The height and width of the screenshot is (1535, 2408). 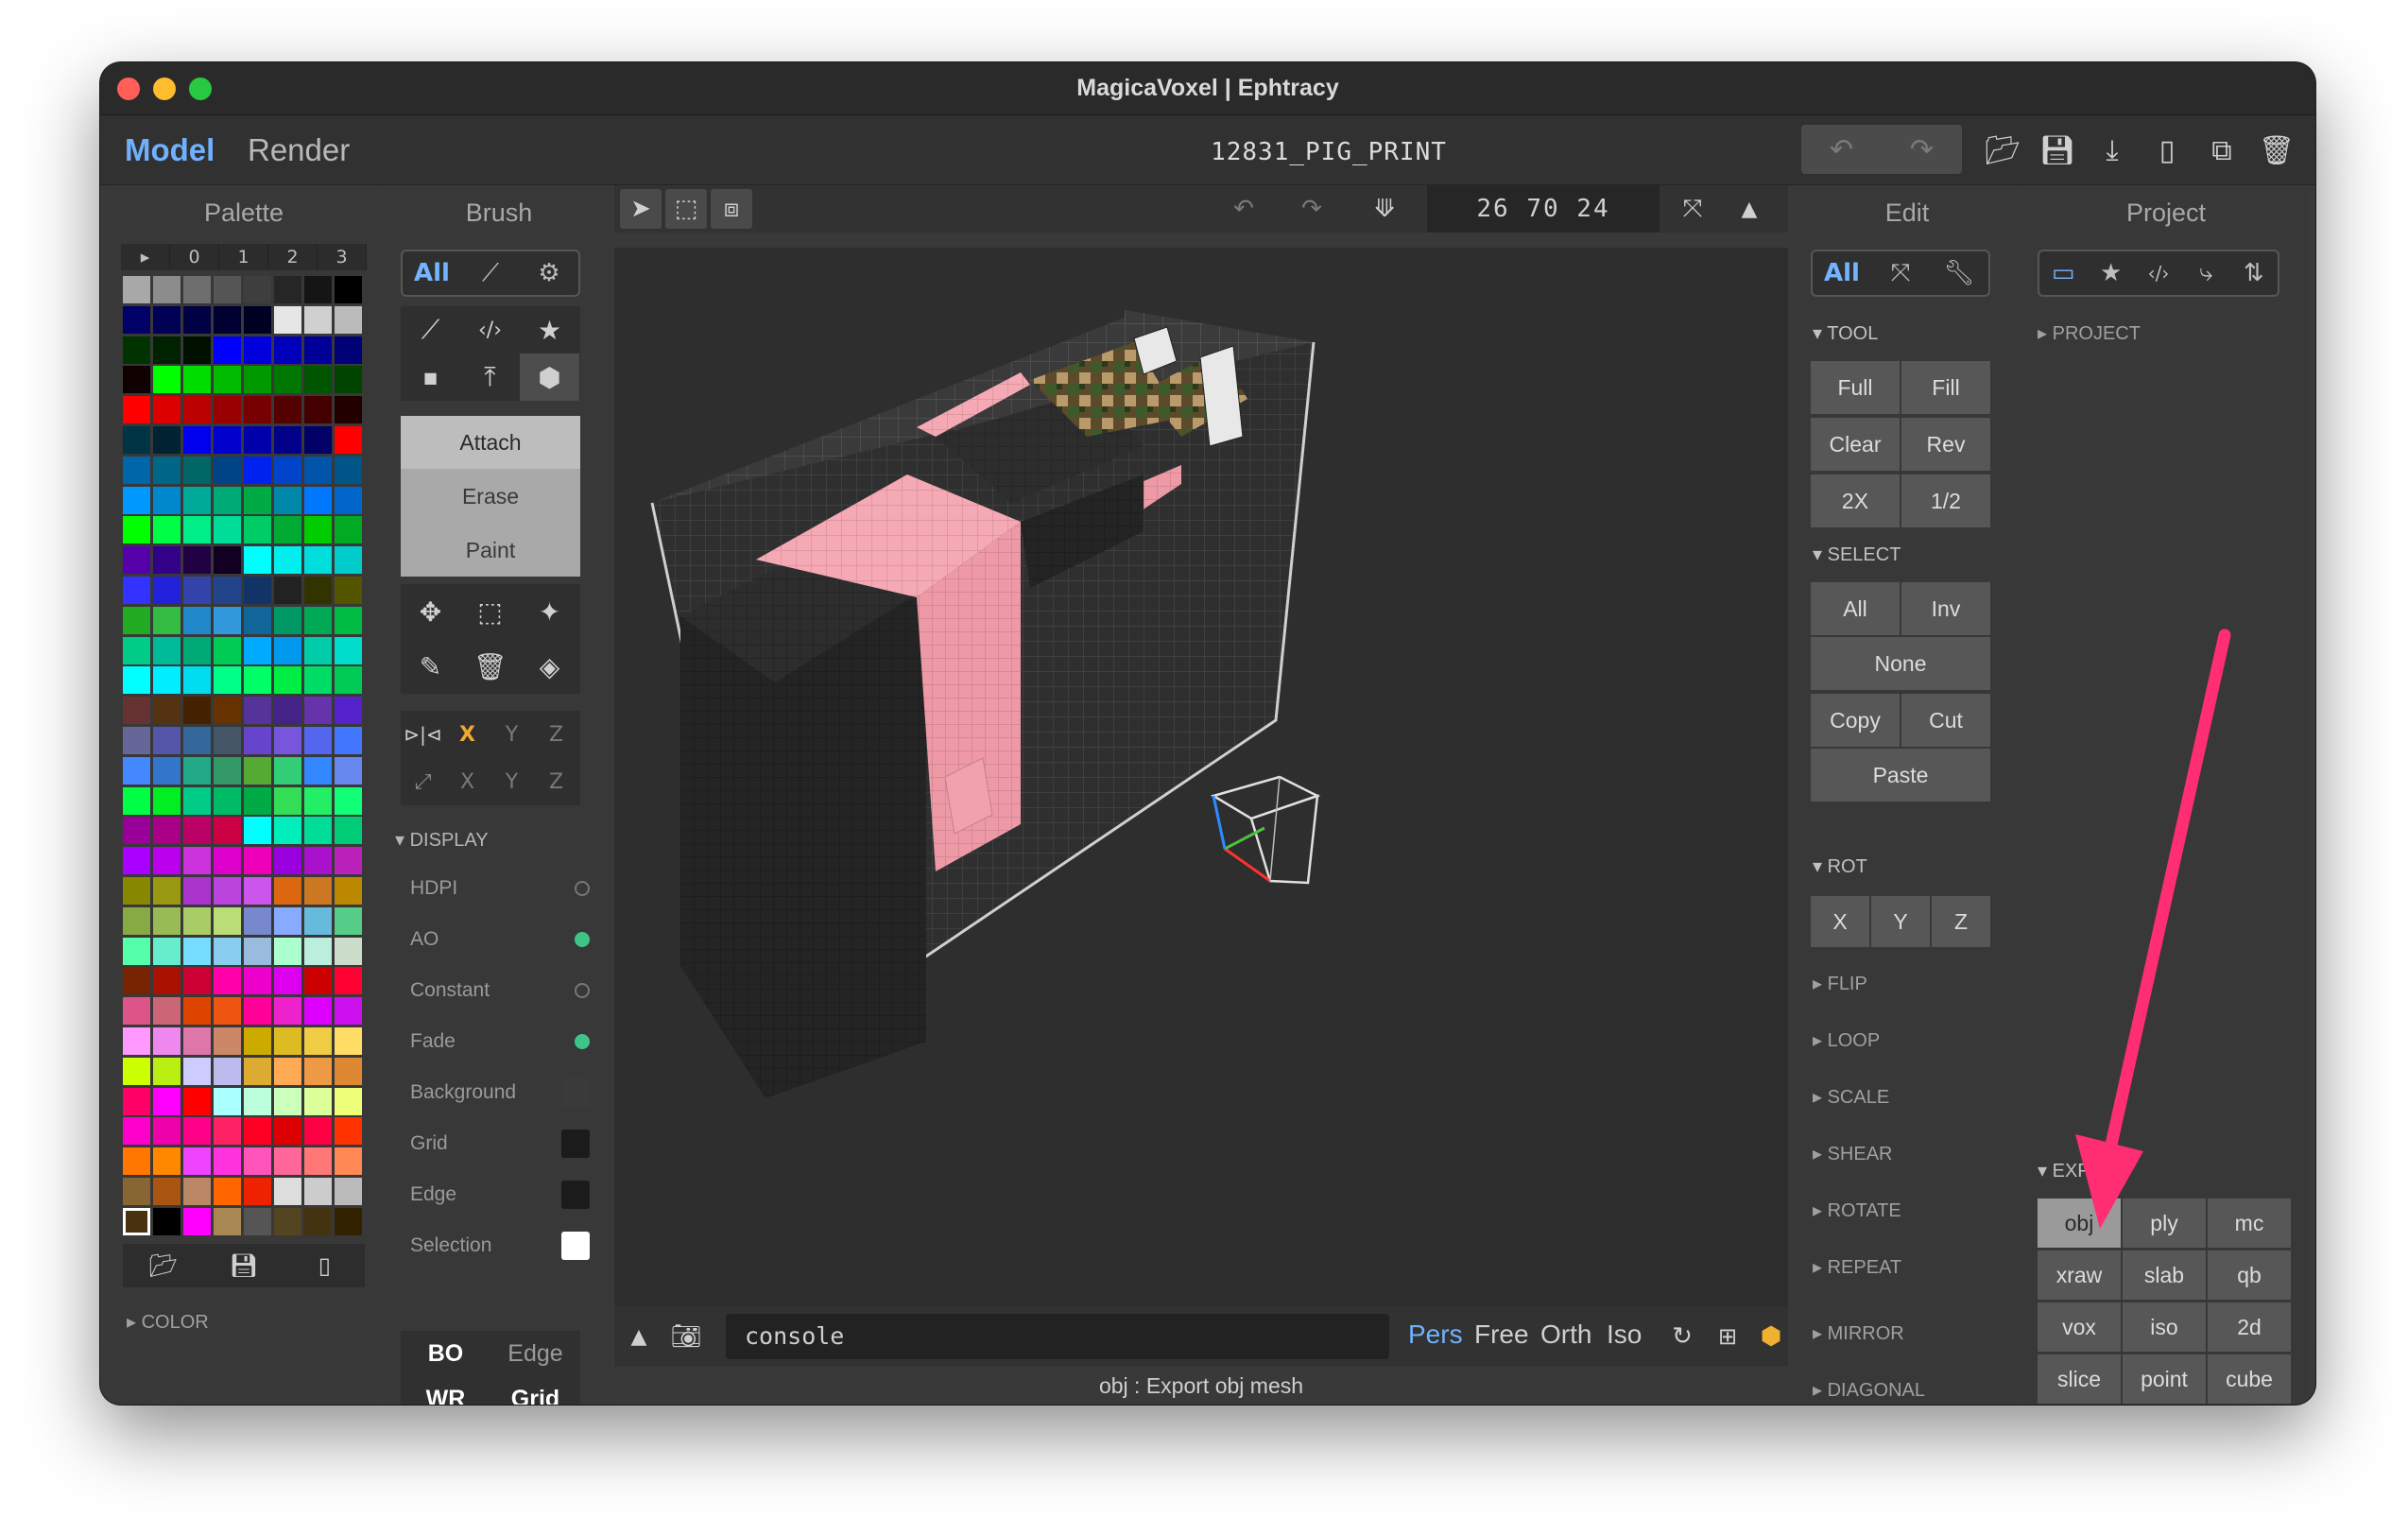 I want to click on palette-page-tab: 2, so click(x=293, y=257).